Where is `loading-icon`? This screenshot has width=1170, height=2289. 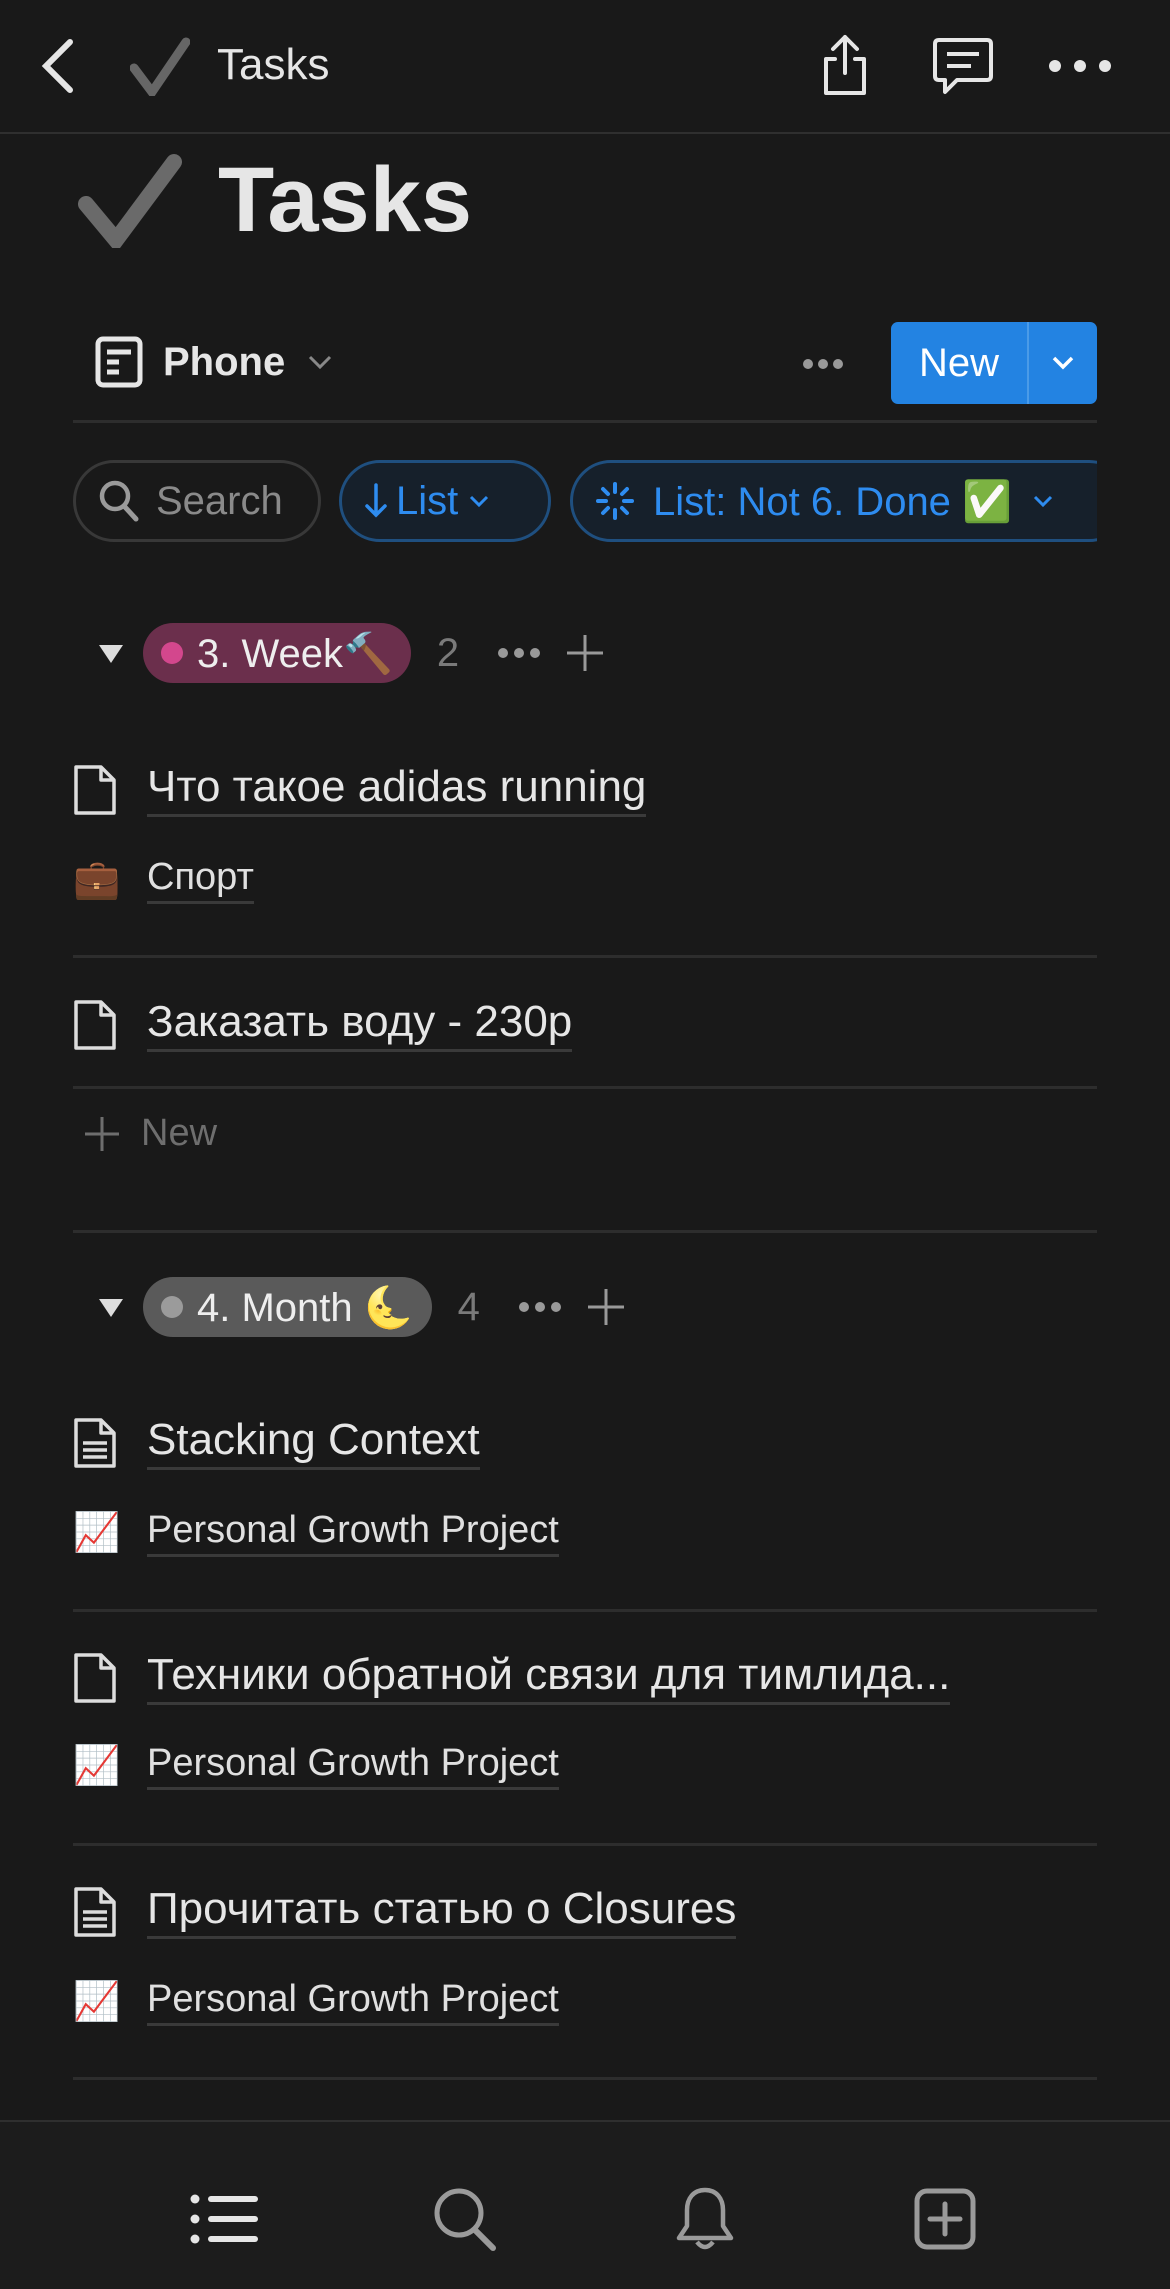 loading-icon is located at coordinates (615, 501).